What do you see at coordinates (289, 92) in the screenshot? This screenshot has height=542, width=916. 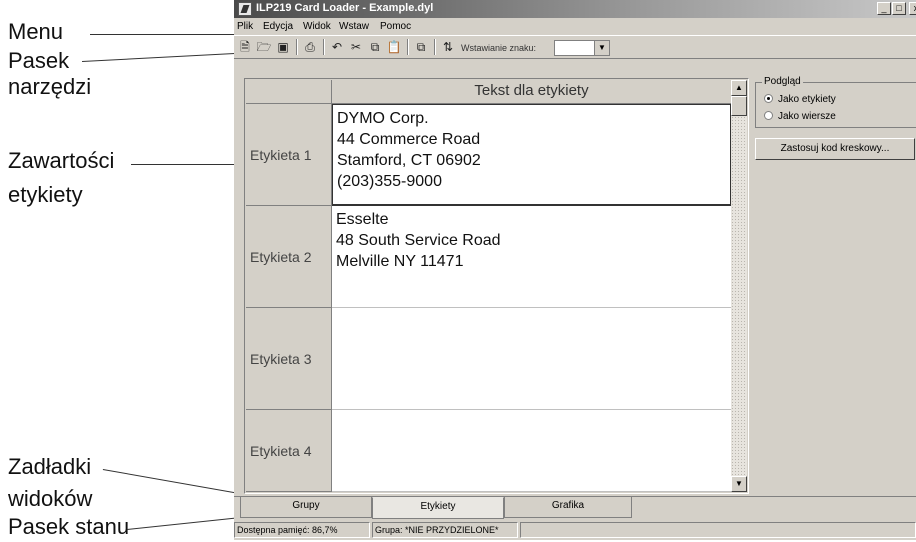 I see `corner-header` at bounding box center [289, 92].